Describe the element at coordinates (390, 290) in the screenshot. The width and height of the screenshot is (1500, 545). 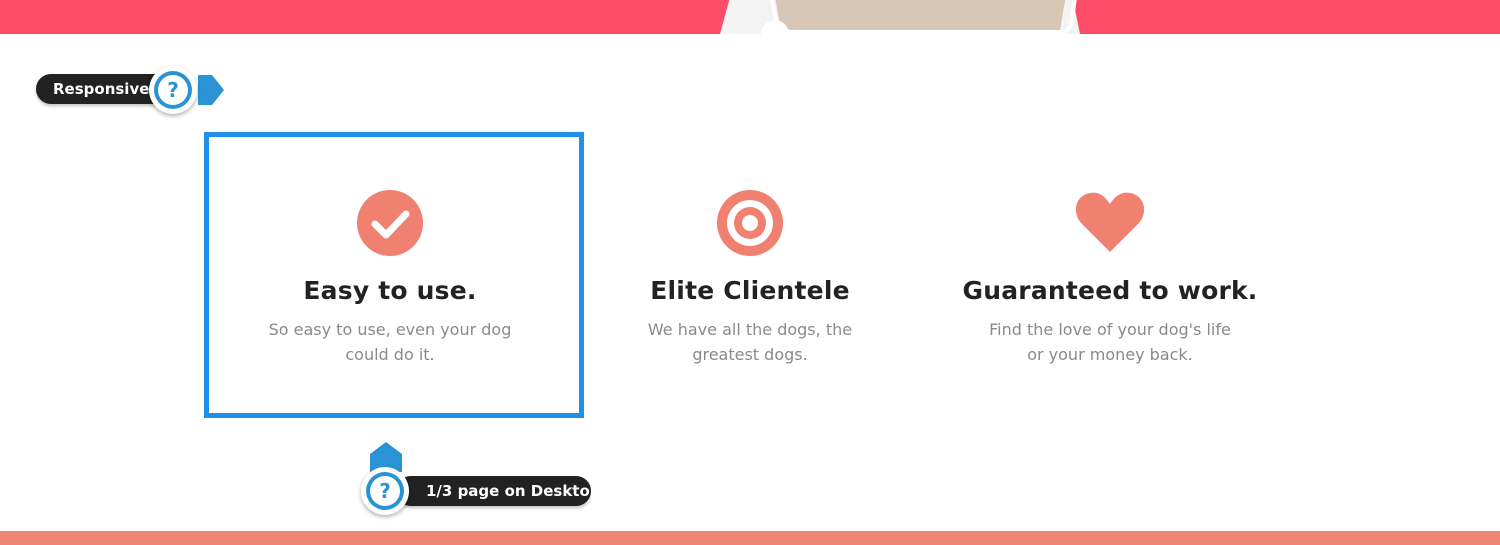
I see `feature-title: Easy to use.` at that location.